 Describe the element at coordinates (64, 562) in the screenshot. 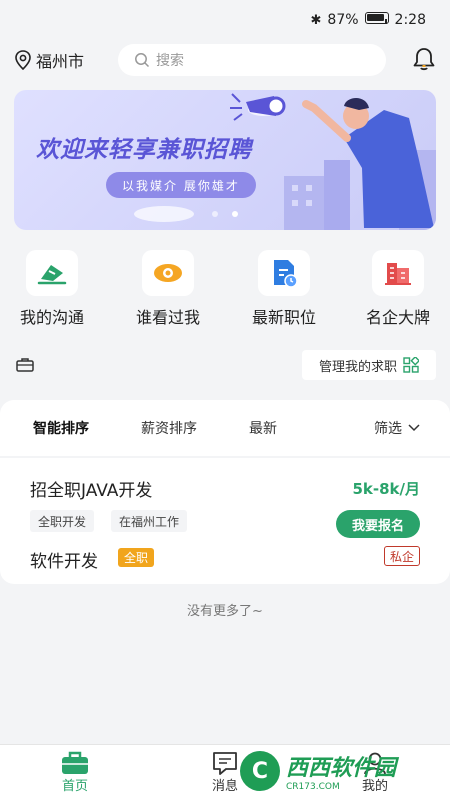

I see `company-name: 软件开发` at that location.